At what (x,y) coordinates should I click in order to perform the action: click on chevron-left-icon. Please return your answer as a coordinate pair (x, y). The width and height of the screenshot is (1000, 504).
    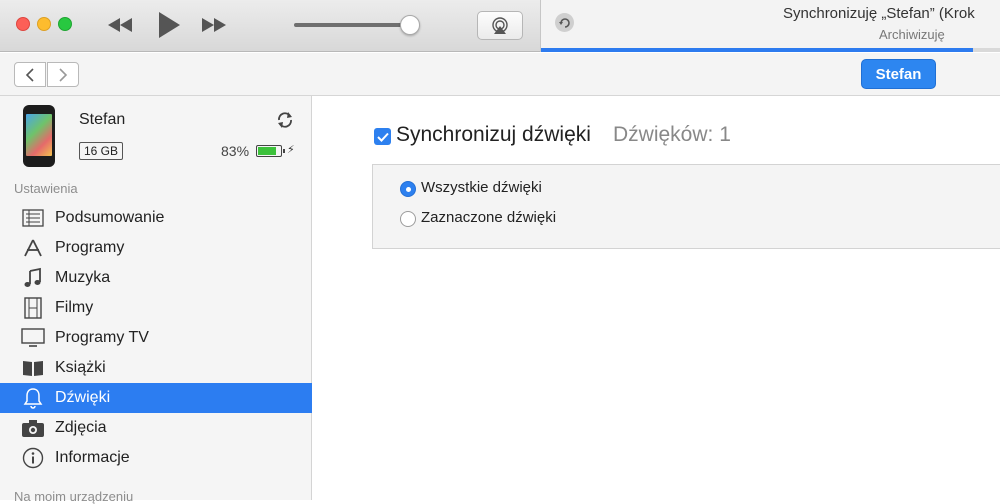
    Looking at the image, I should click on (29, 74).